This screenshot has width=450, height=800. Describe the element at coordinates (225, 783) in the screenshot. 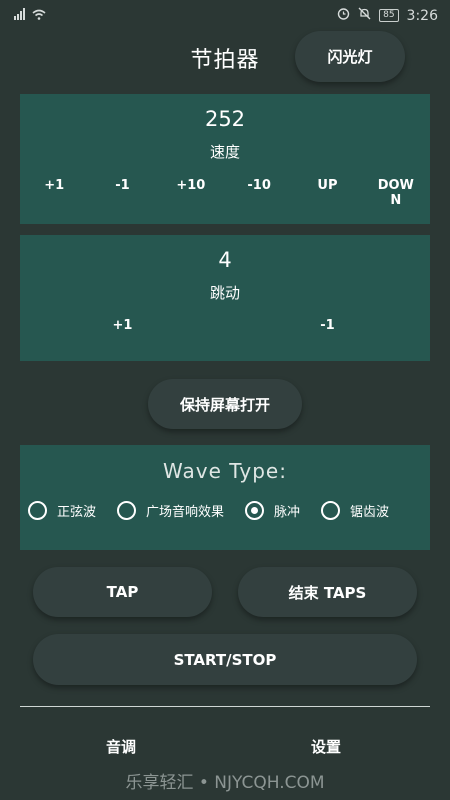

I see `watermark: 乐享轻汇 • NJYCQH.COM` at that location.